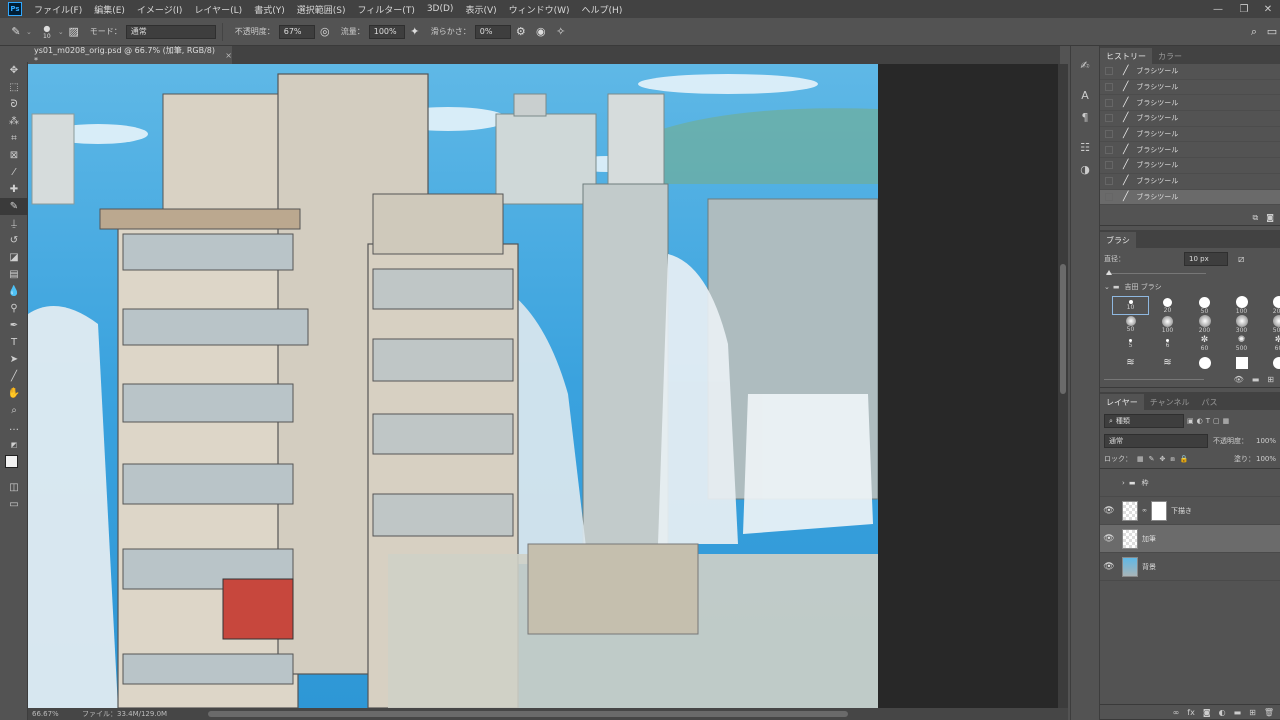 The image size is (1280, 720). I want to click on blend-mode-select: 通常, so click(1156, 441).